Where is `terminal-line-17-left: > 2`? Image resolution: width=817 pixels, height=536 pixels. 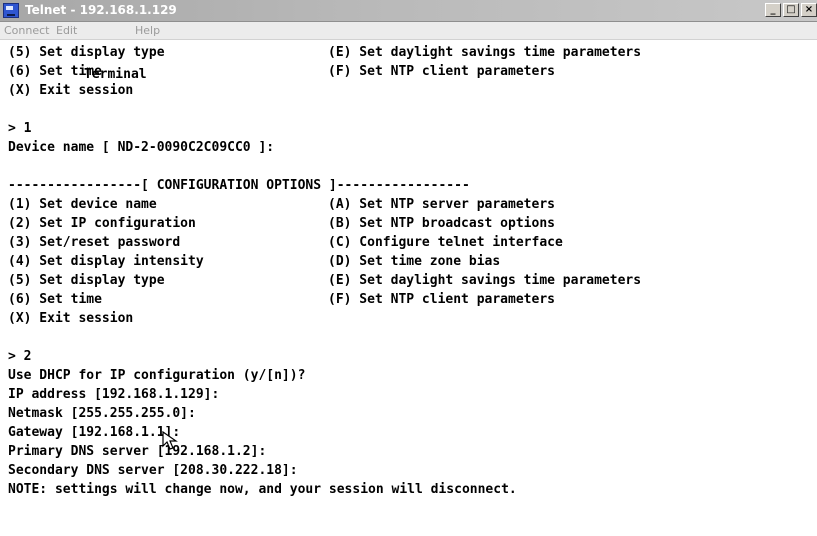 terminal-line-17-left: > 2 is located at coordinates (20, 356).